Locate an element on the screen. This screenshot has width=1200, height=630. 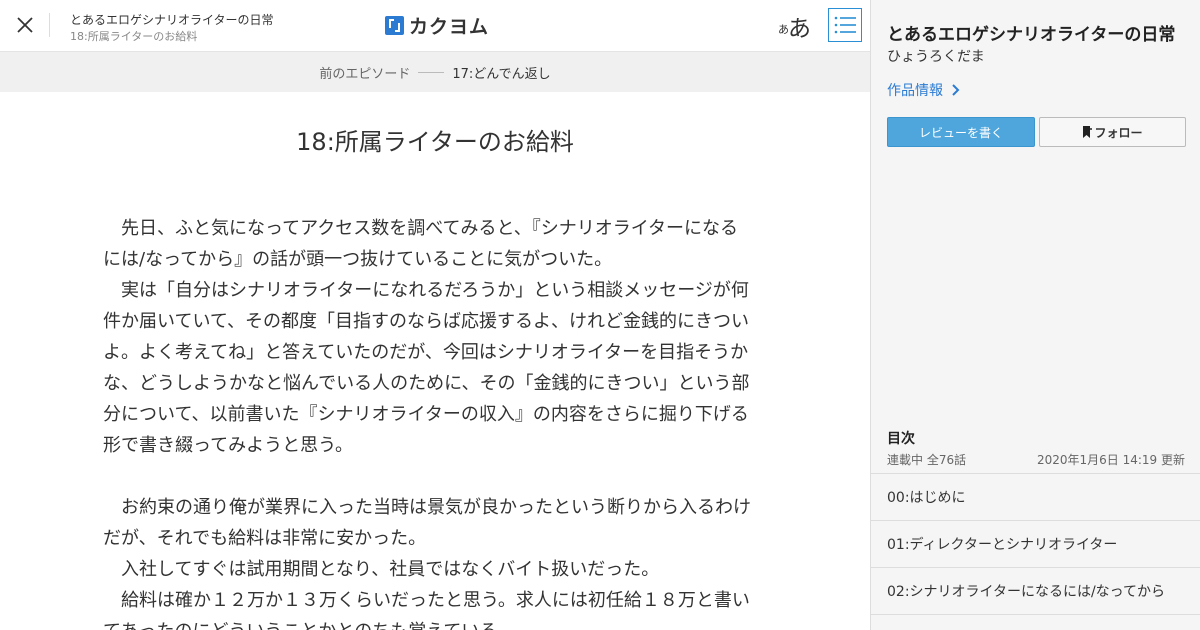
body-line: てあったのにどういうことかとのちも覚えている。 is located at coordinates (433, 623).